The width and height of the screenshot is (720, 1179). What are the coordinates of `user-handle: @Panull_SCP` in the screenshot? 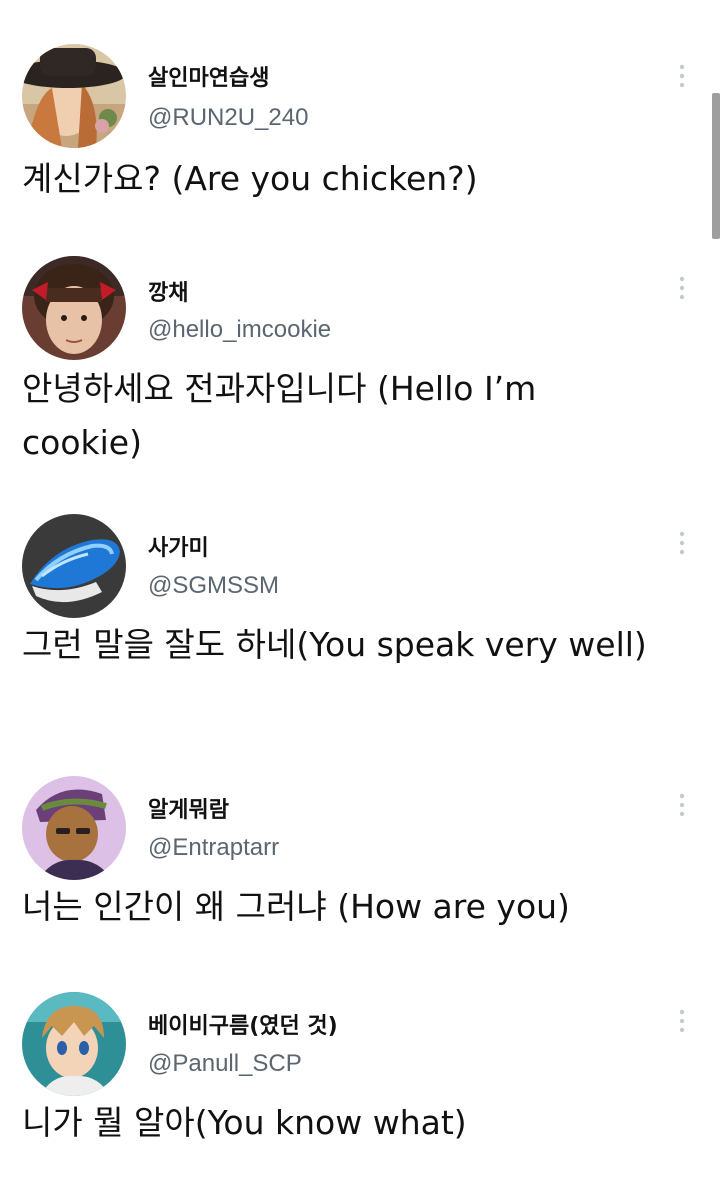 It's located at (225, 1064).